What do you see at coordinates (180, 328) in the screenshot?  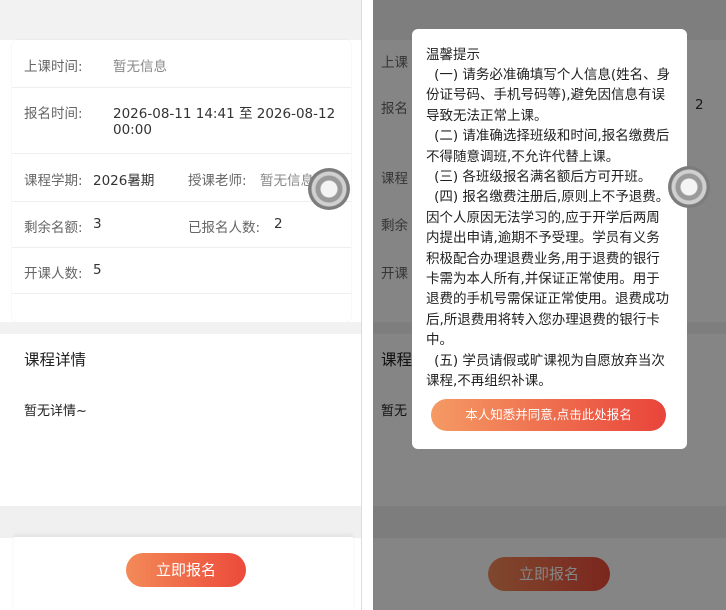 I see `section-divider` at bounding box center [180, 328].